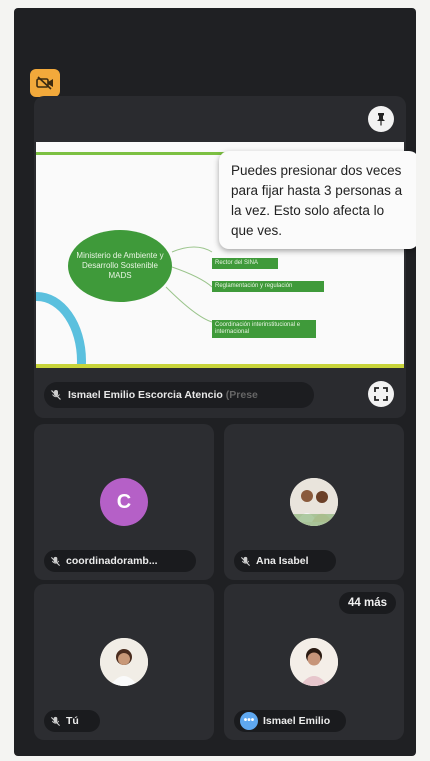 The height and width of the screenshot is (761, 430). I want to click on pinned-name-suffix: (Prese, so click(241, 395).